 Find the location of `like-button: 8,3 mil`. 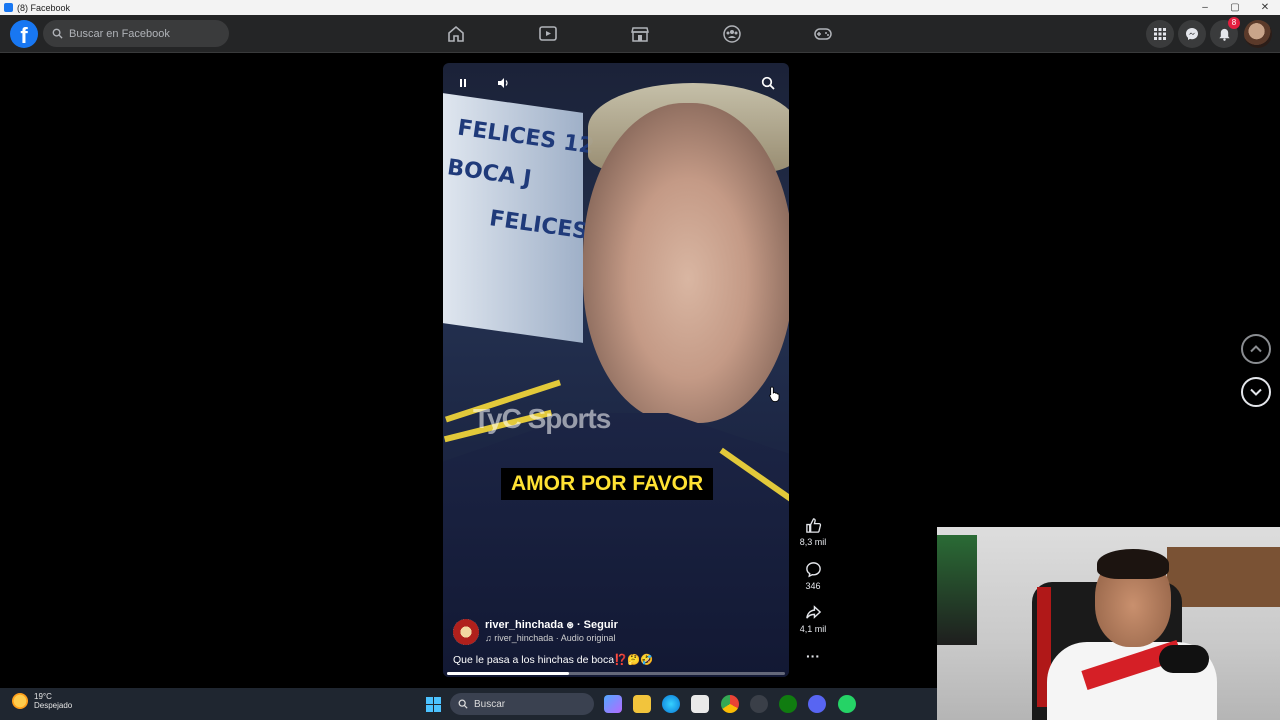

like-button: 8,3 mil is located at coordinates (813, 532).